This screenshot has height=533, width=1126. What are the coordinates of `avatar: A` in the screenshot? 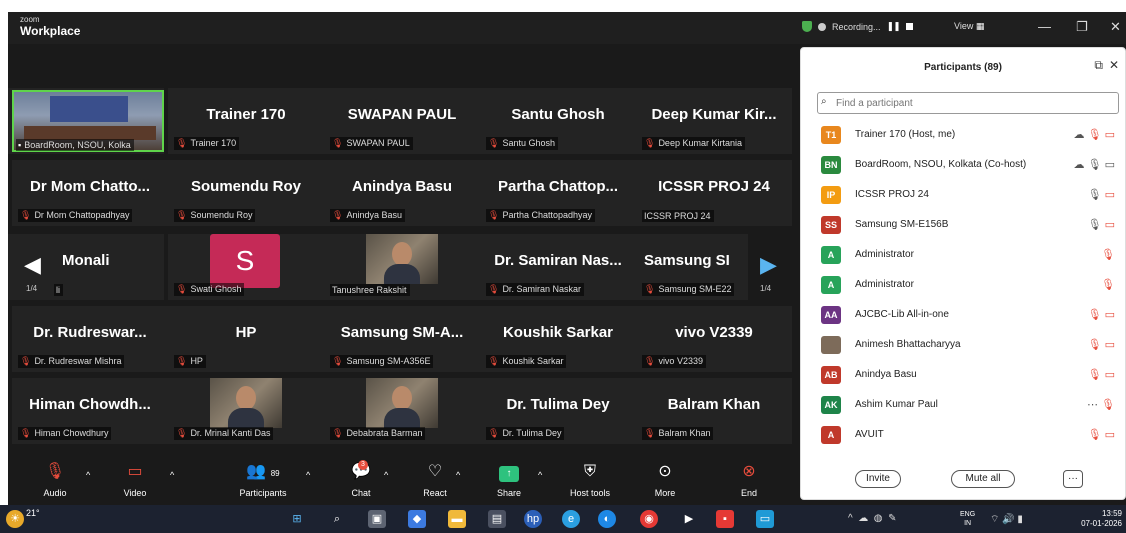 It's located at (831, 285).